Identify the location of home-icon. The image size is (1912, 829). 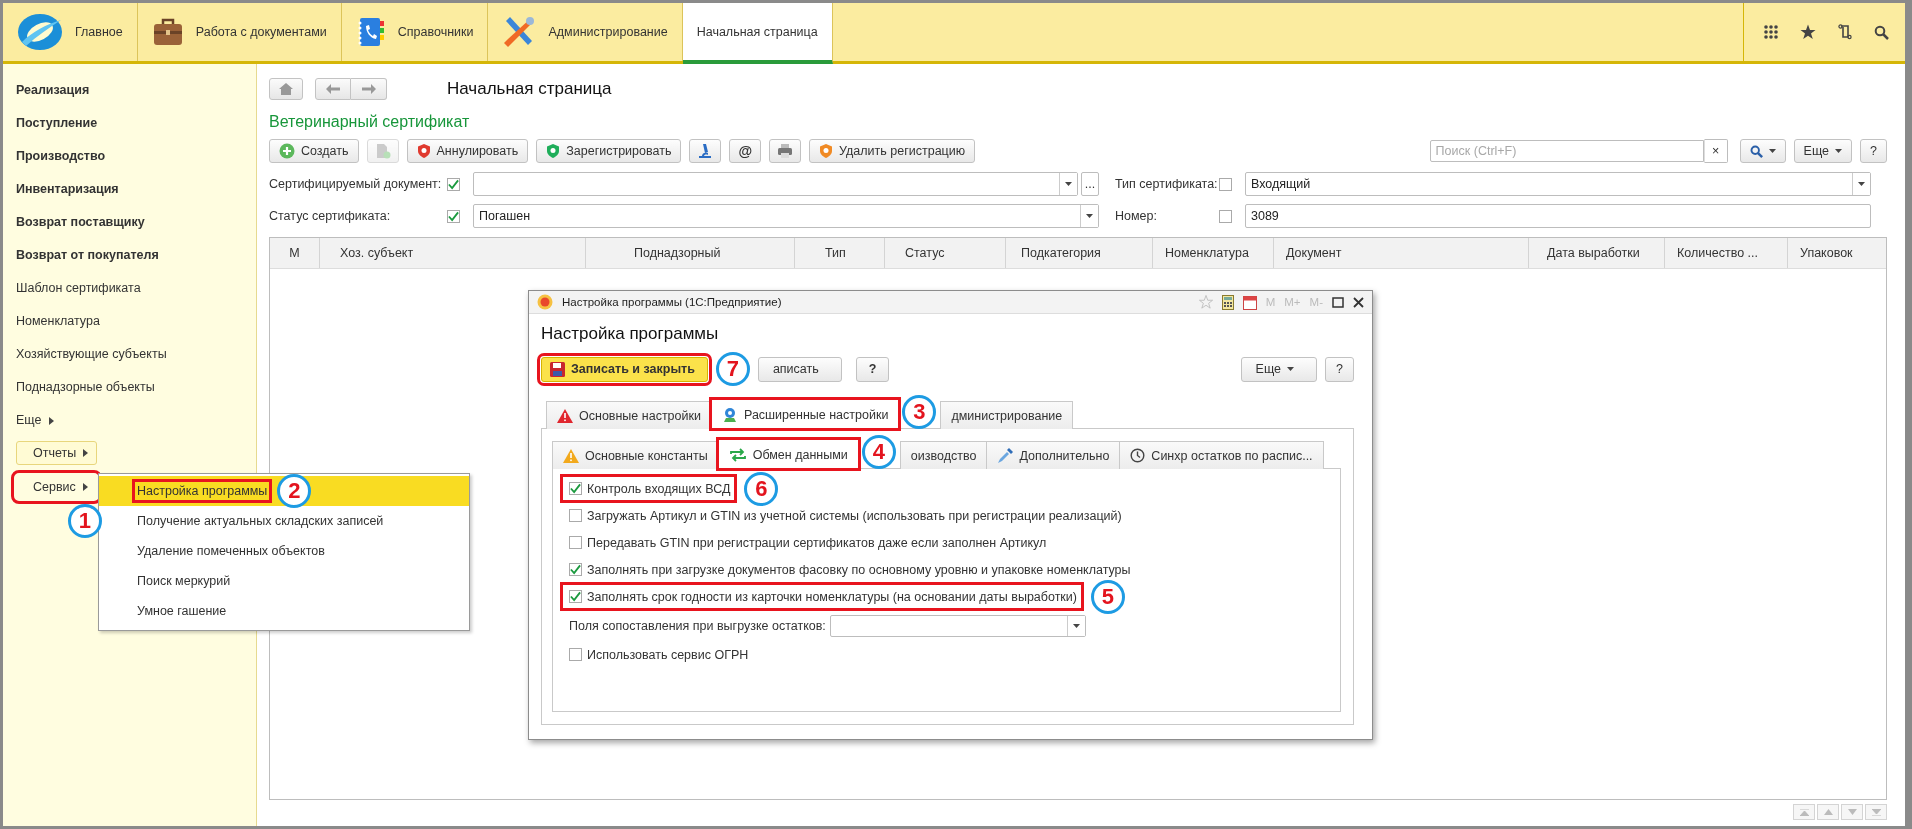
(286, 89).